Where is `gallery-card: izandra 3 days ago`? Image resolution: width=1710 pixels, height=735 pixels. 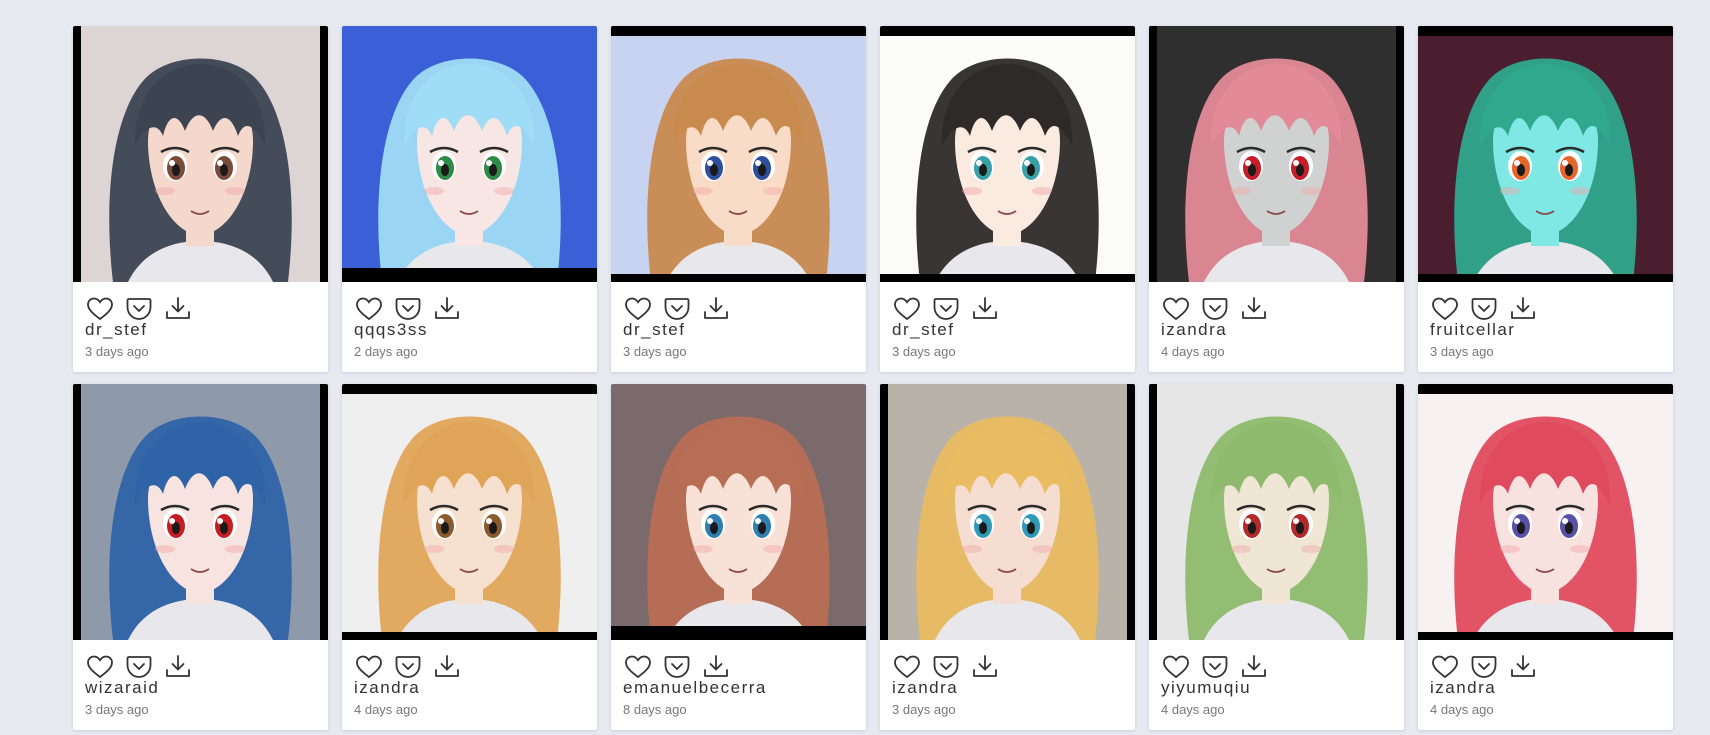 gallery-card: izandra 3 days ago is located at coordinates (1007, 557).